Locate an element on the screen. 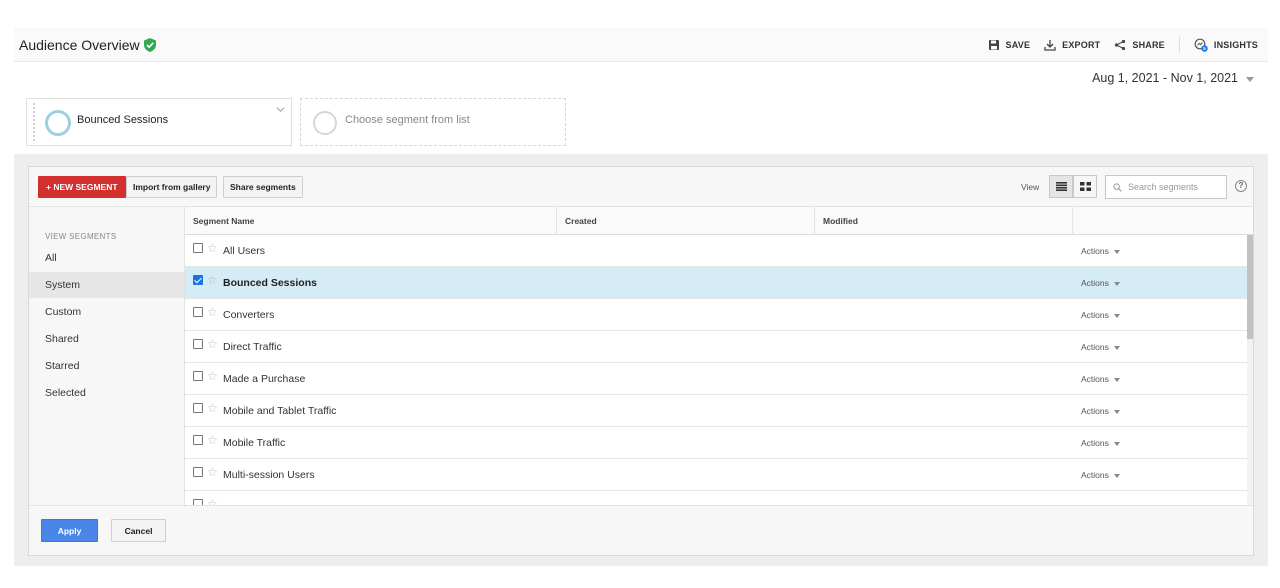 Image resolution: width=1280 pixels, height=588 pixels. nav-item-system: System is located at coordinates (106, 285).